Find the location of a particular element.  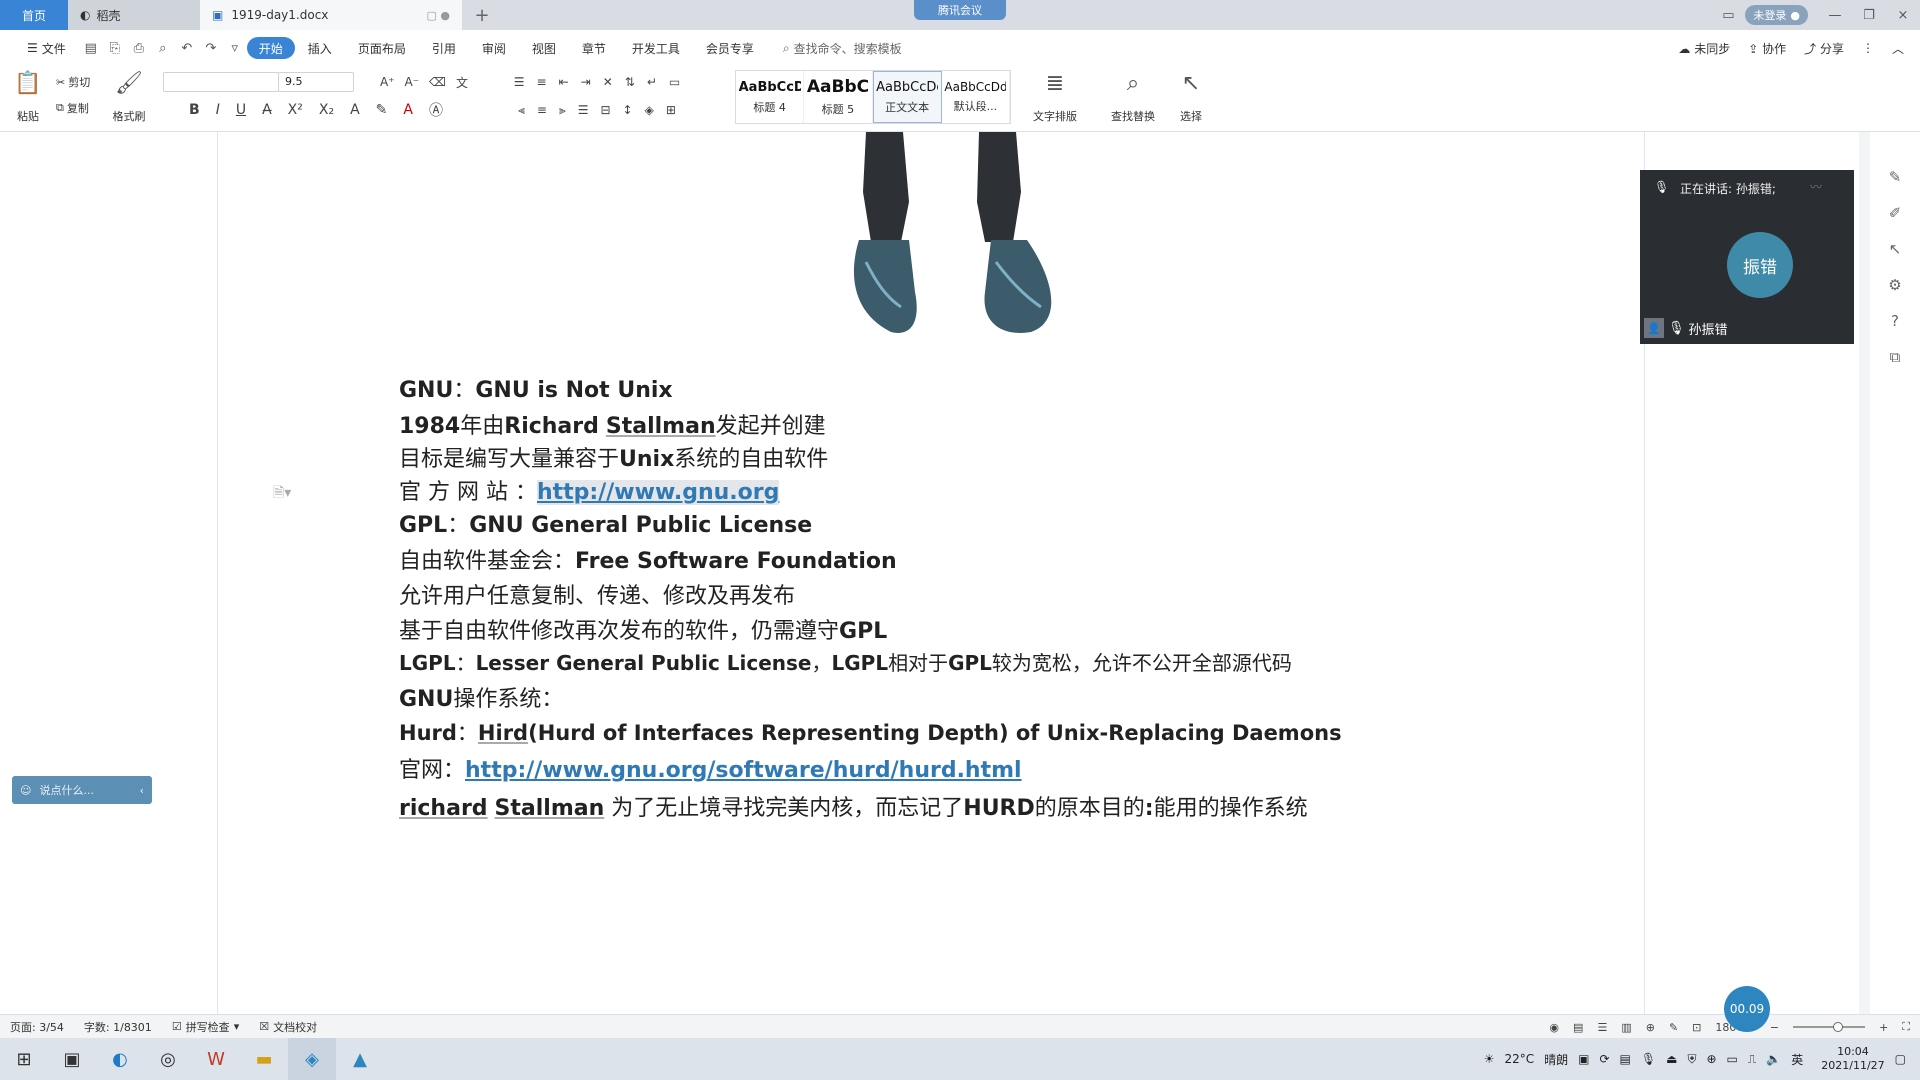

text-effect-icon: A is located at coordinates (355, 110).